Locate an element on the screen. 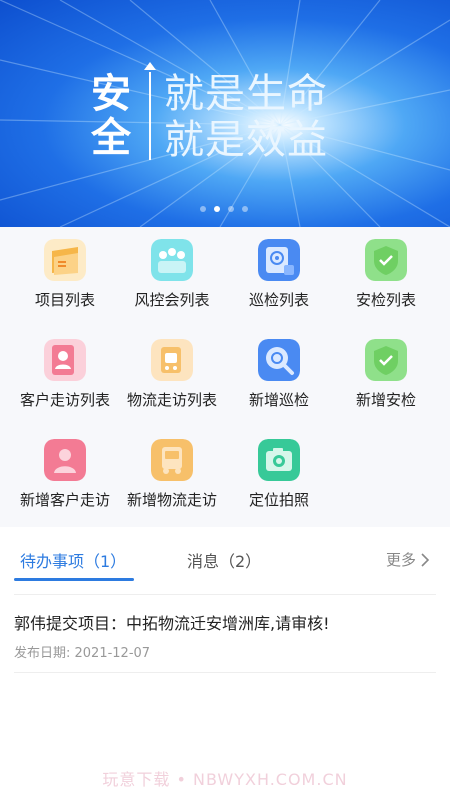 This screenshot has width=450, height=800. banner-slogan-line1: 就是生命 is located at coordinates (246, 94).